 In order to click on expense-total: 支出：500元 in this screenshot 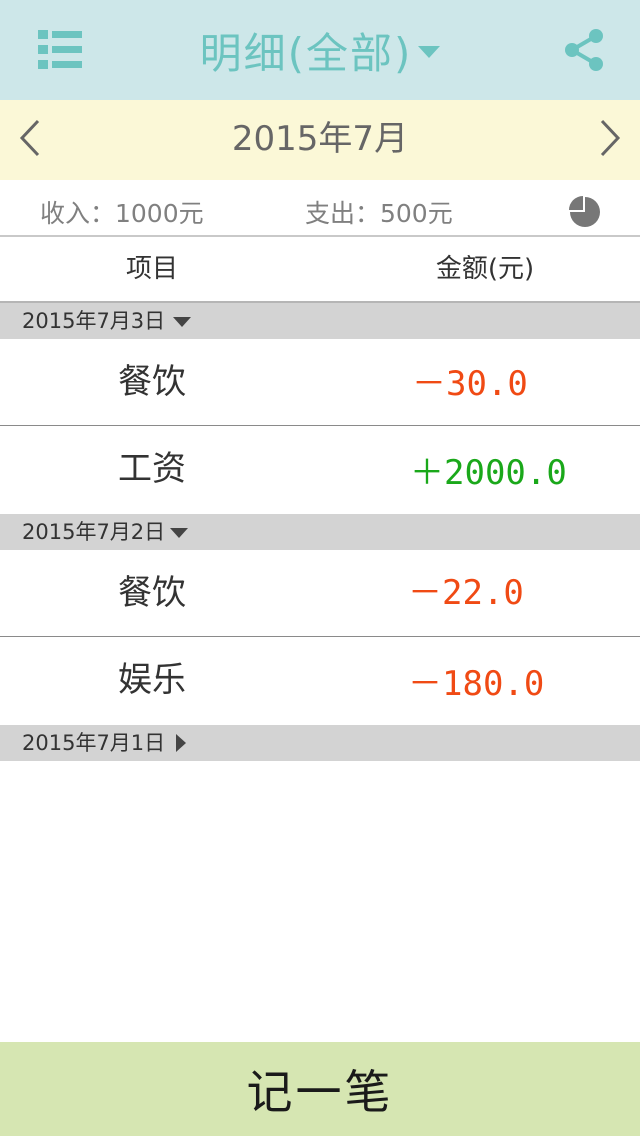, I will do `click(379, 213)`.